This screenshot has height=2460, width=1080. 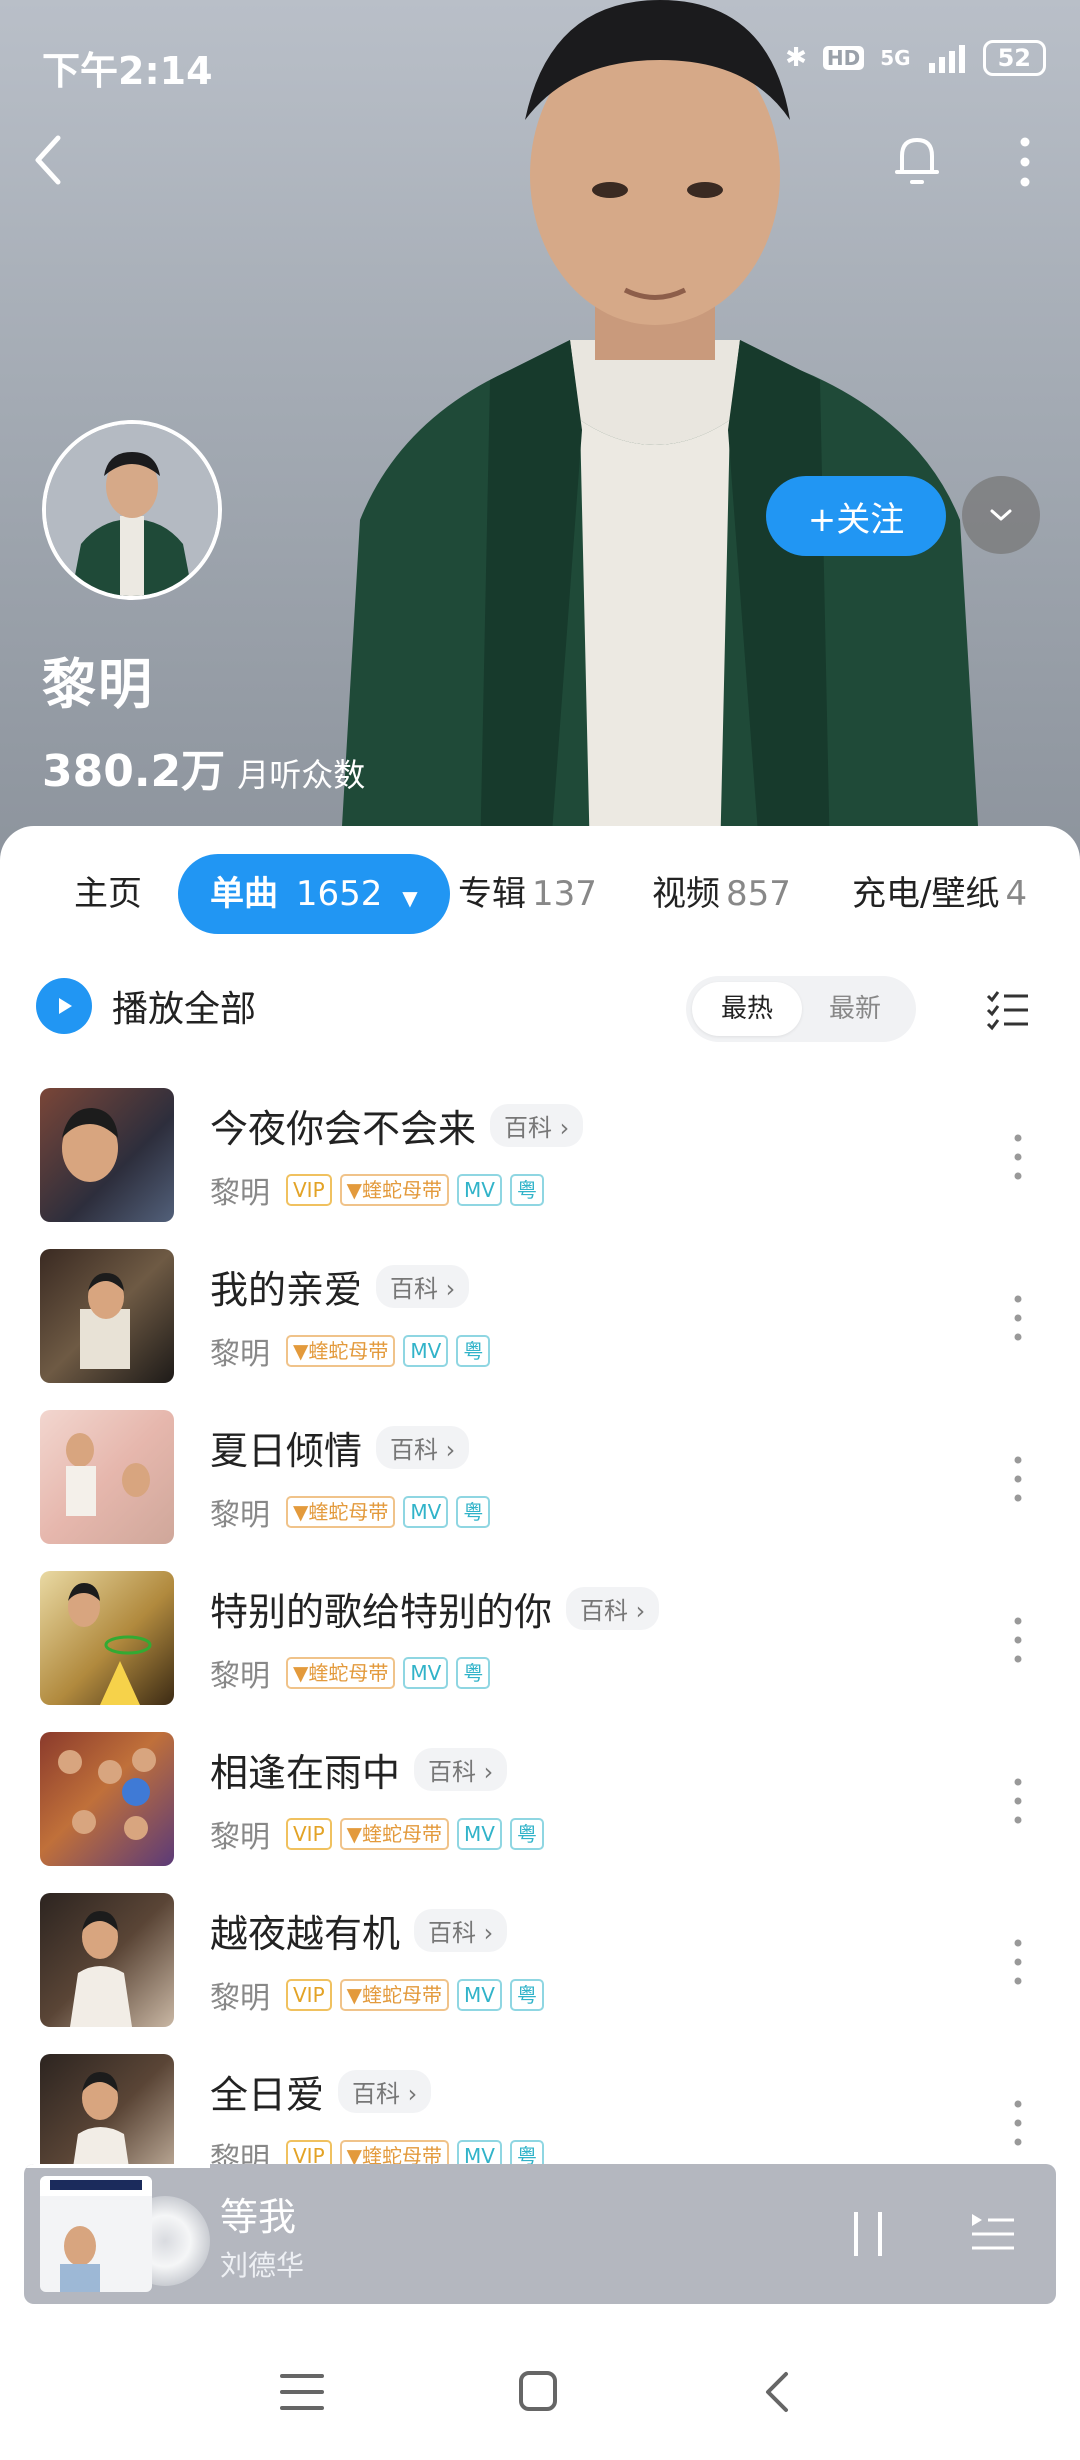 What do you see at coordinates (540, 2234) in the screenshot?
I see `mini-player: 等我 刘德华` at bounding box center [540, 2234].